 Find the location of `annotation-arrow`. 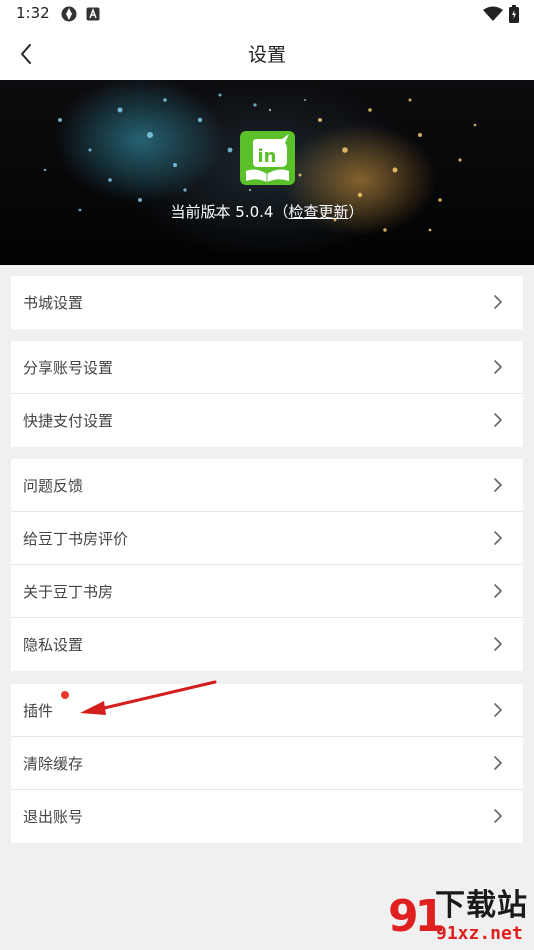

annotation-arrow is located at coordinates (148, 697).